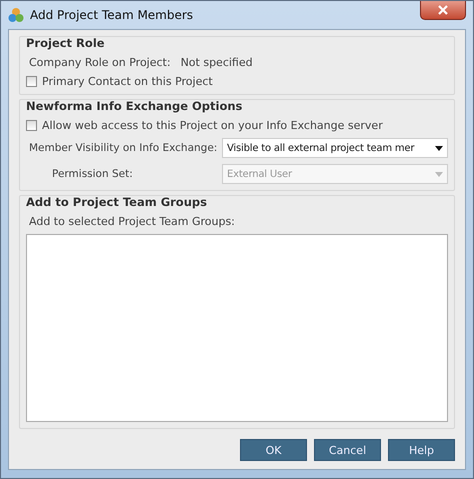 The height and width of the screenshot is (479, 474). I want to click on group-heading: Newforma Info Exchange Options, so click(135, 106).